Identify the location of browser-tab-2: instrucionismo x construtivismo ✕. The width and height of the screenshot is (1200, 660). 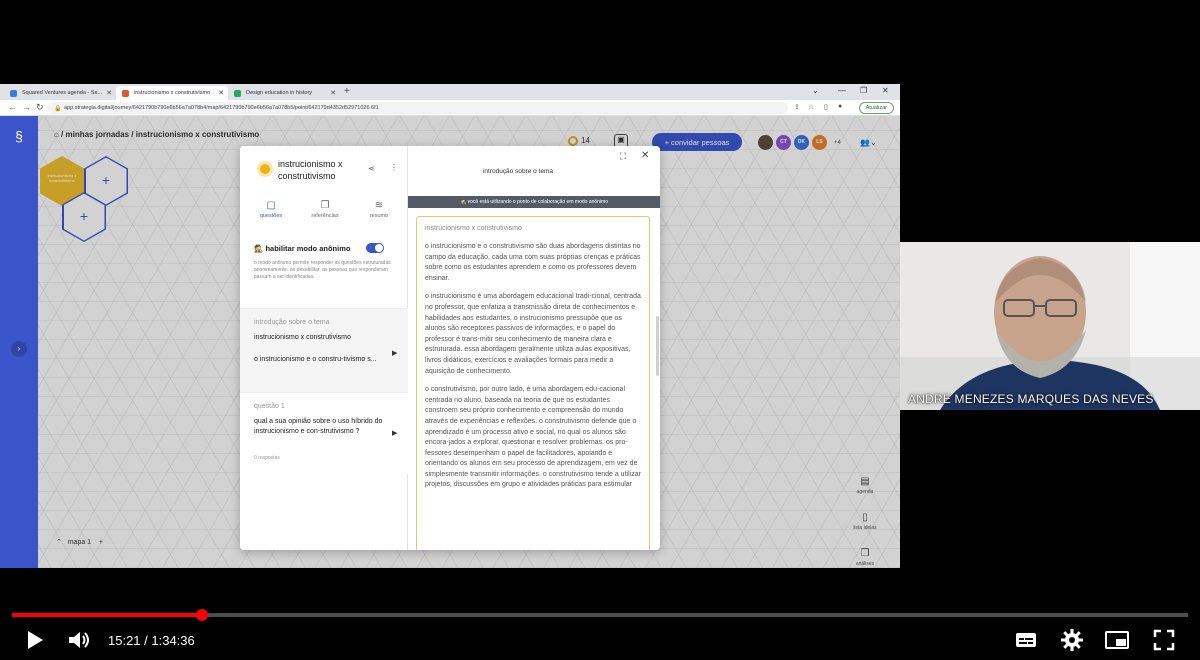
(172, 93).